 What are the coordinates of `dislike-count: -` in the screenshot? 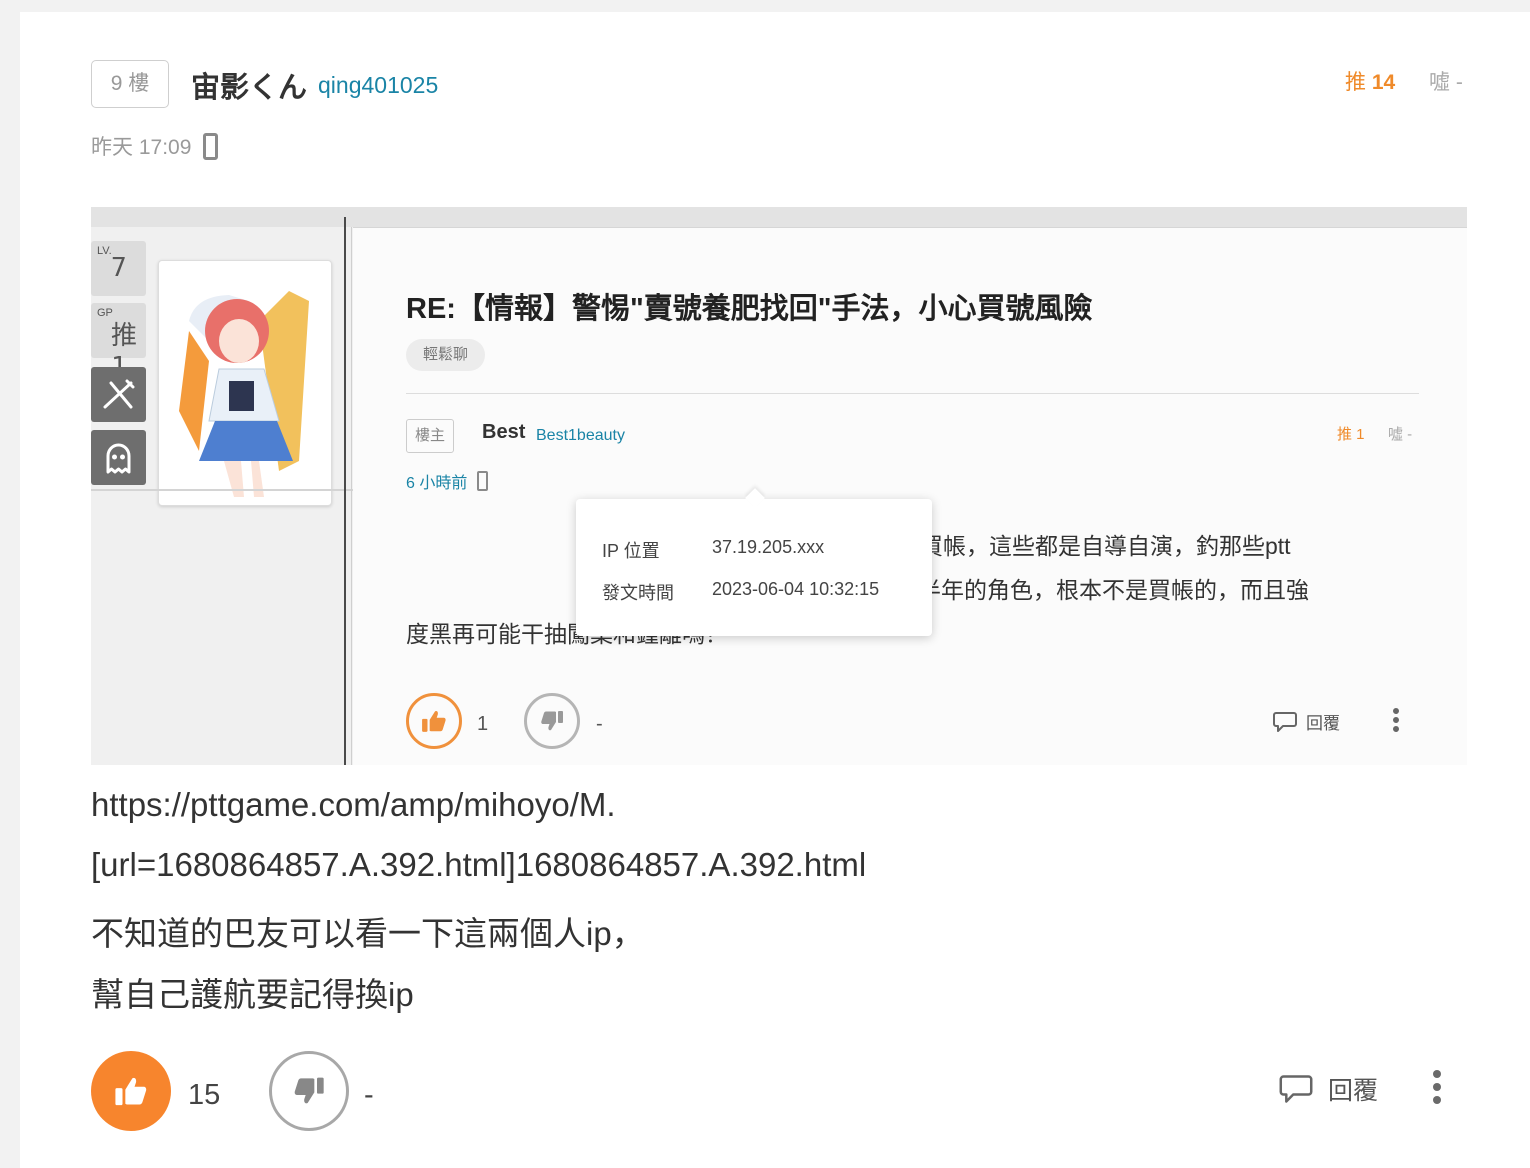 It's located at (369, 1095).